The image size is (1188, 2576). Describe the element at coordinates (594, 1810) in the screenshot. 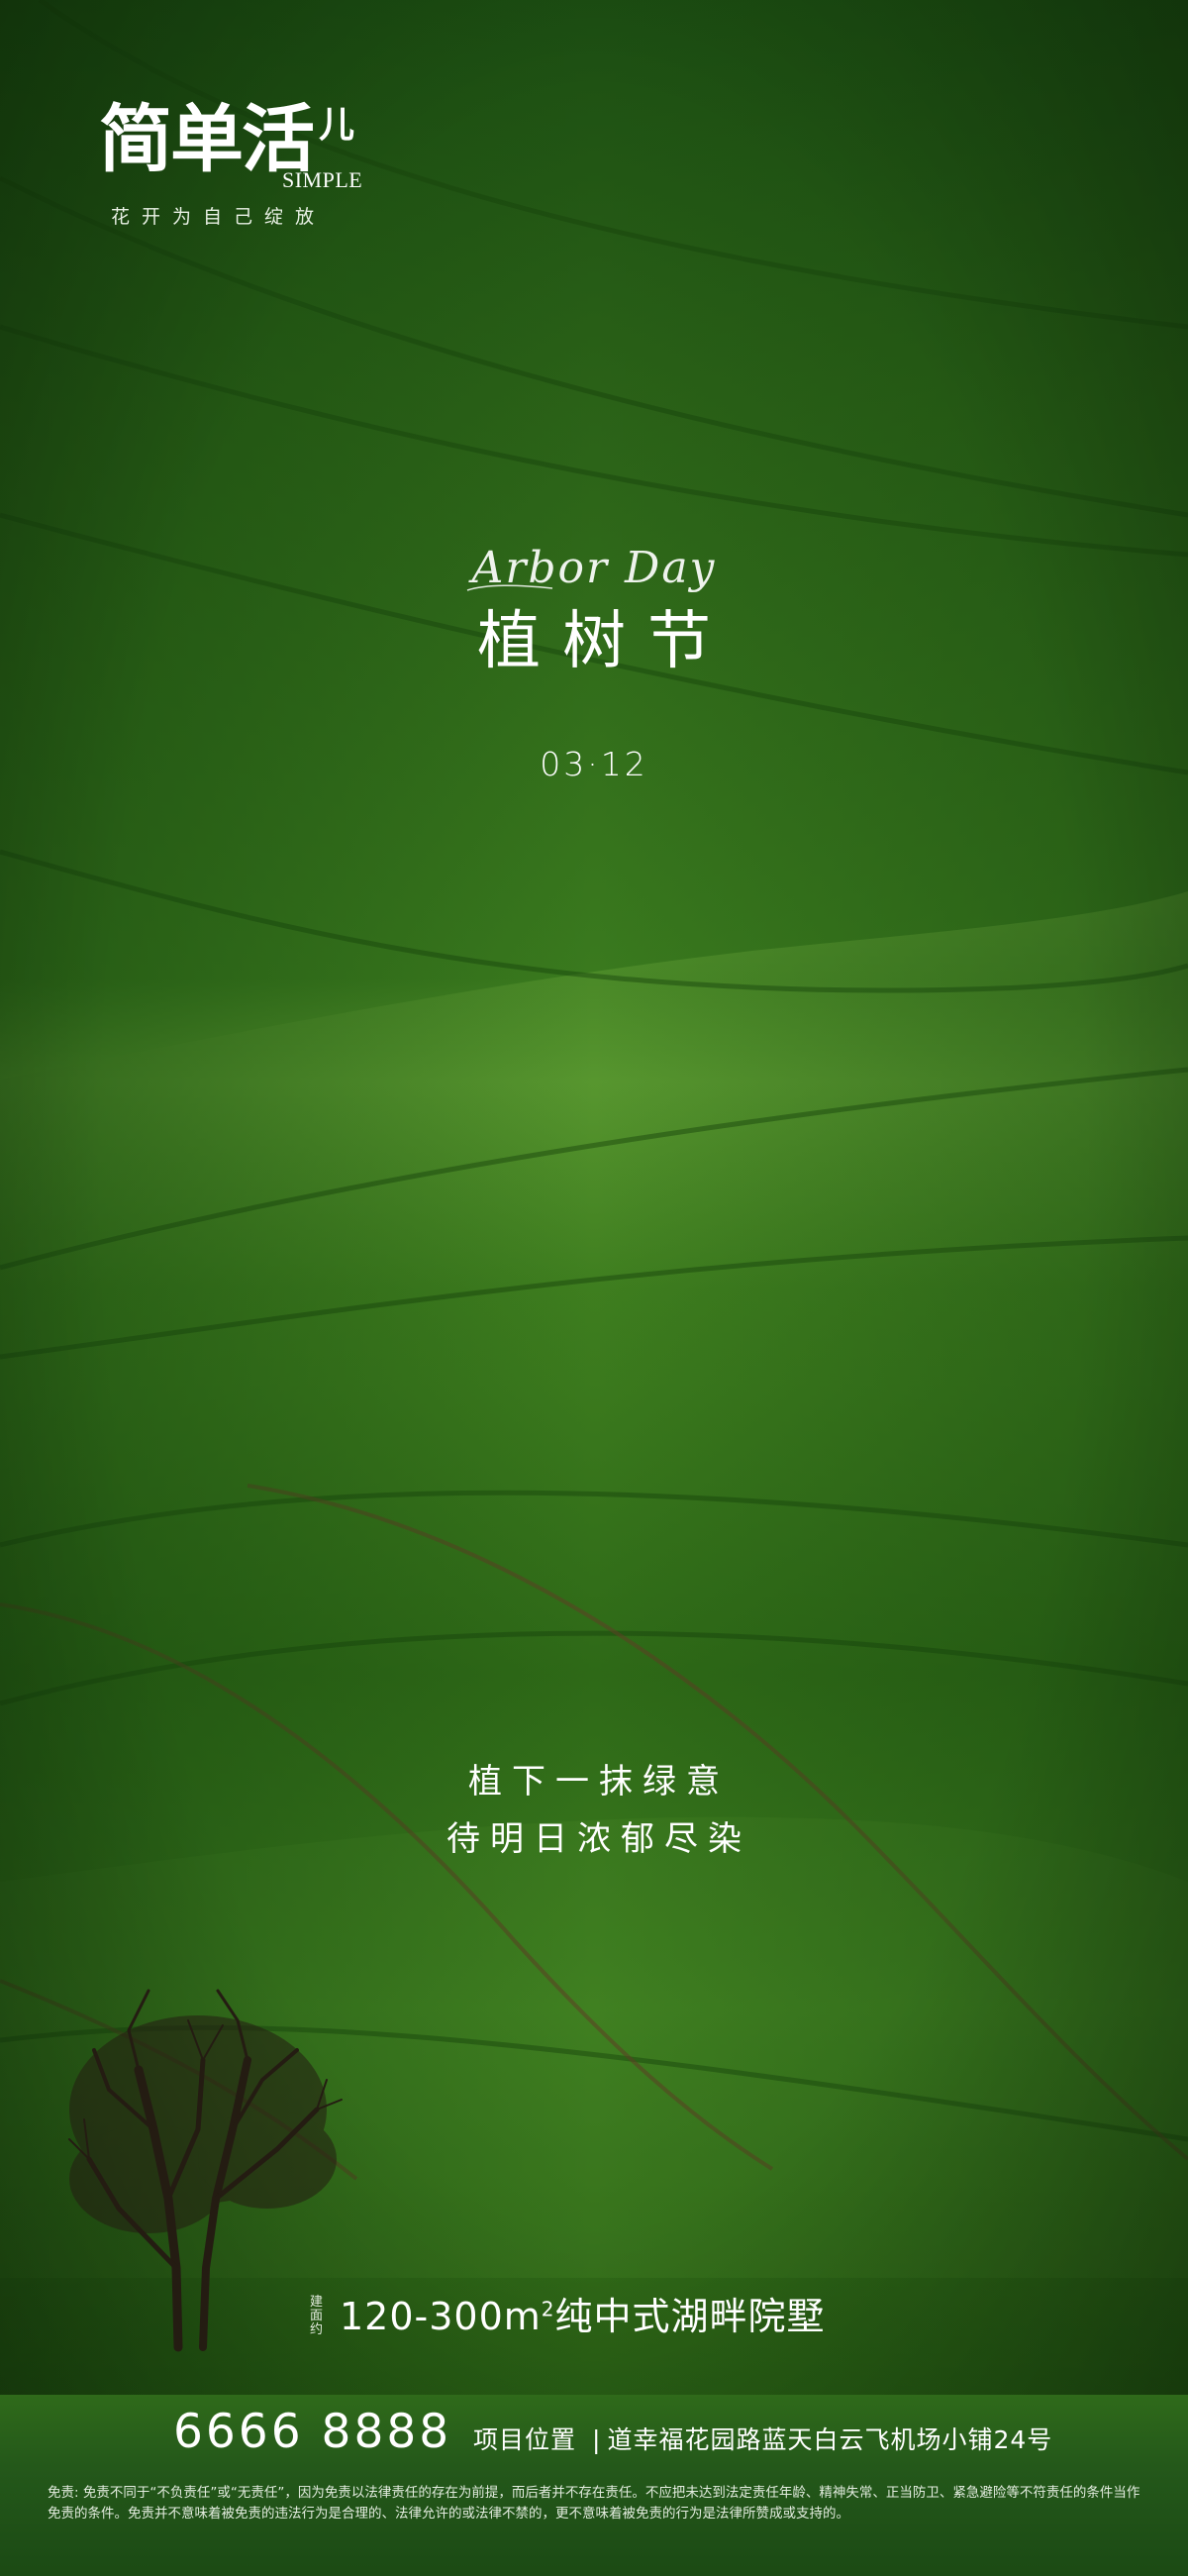

I see `poem: 植下一抹绿意 待明日浓郁尽染` at that location.